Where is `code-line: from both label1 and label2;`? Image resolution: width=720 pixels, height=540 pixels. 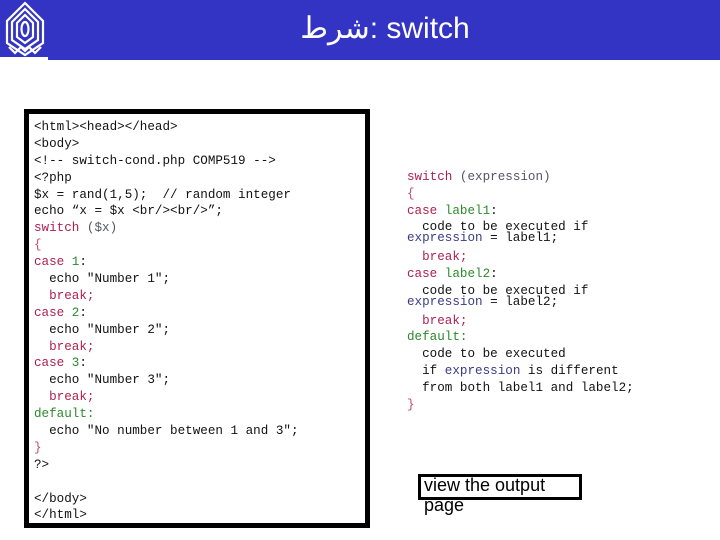
code-line: from both label1 and label2; is located at coordinates (520, 388).